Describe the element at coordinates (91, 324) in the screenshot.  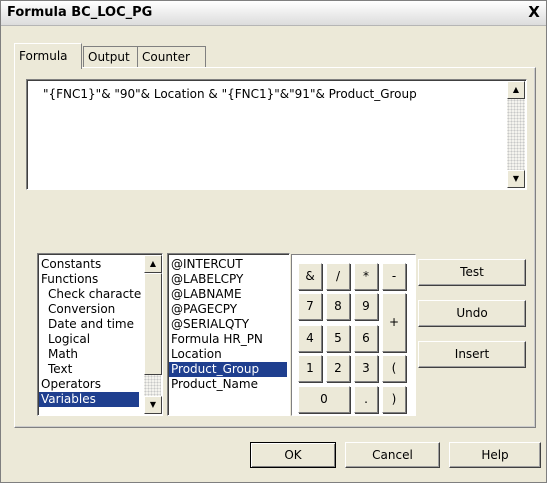
I see `list-item: Date and time` at that location.